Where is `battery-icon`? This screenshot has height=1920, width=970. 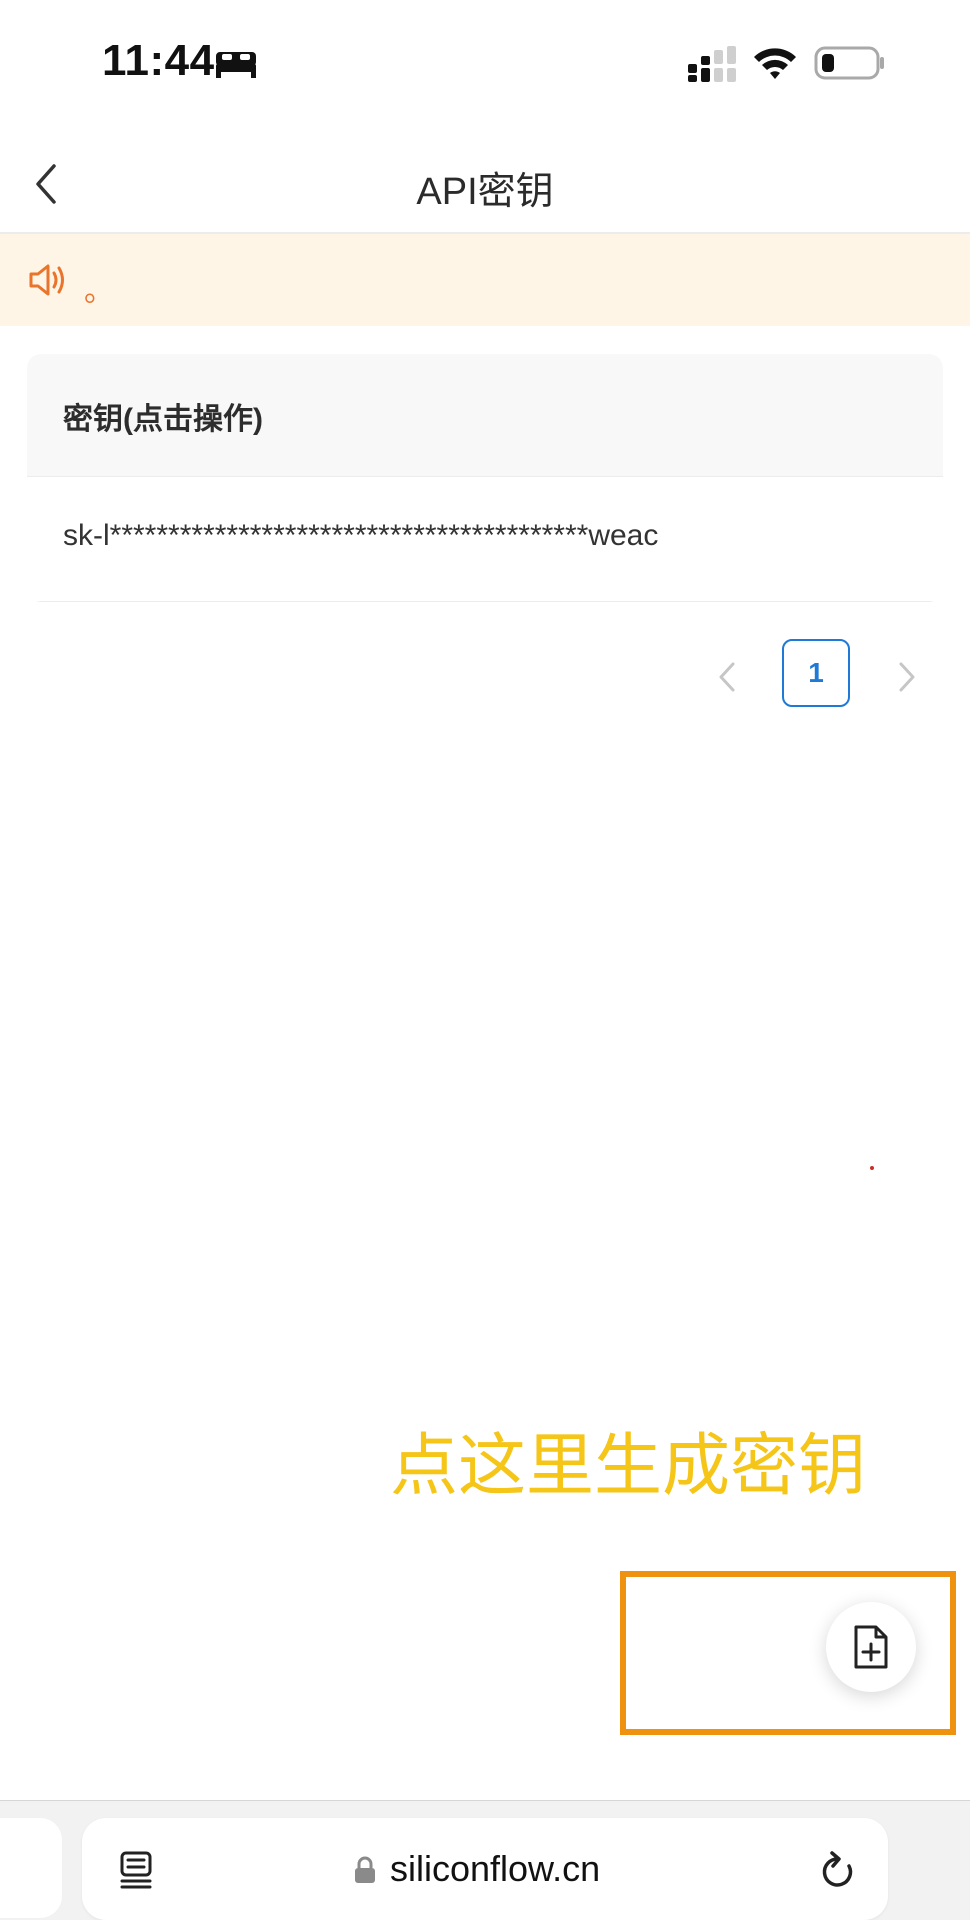 battery-icon is located at coordinates (849, 63).